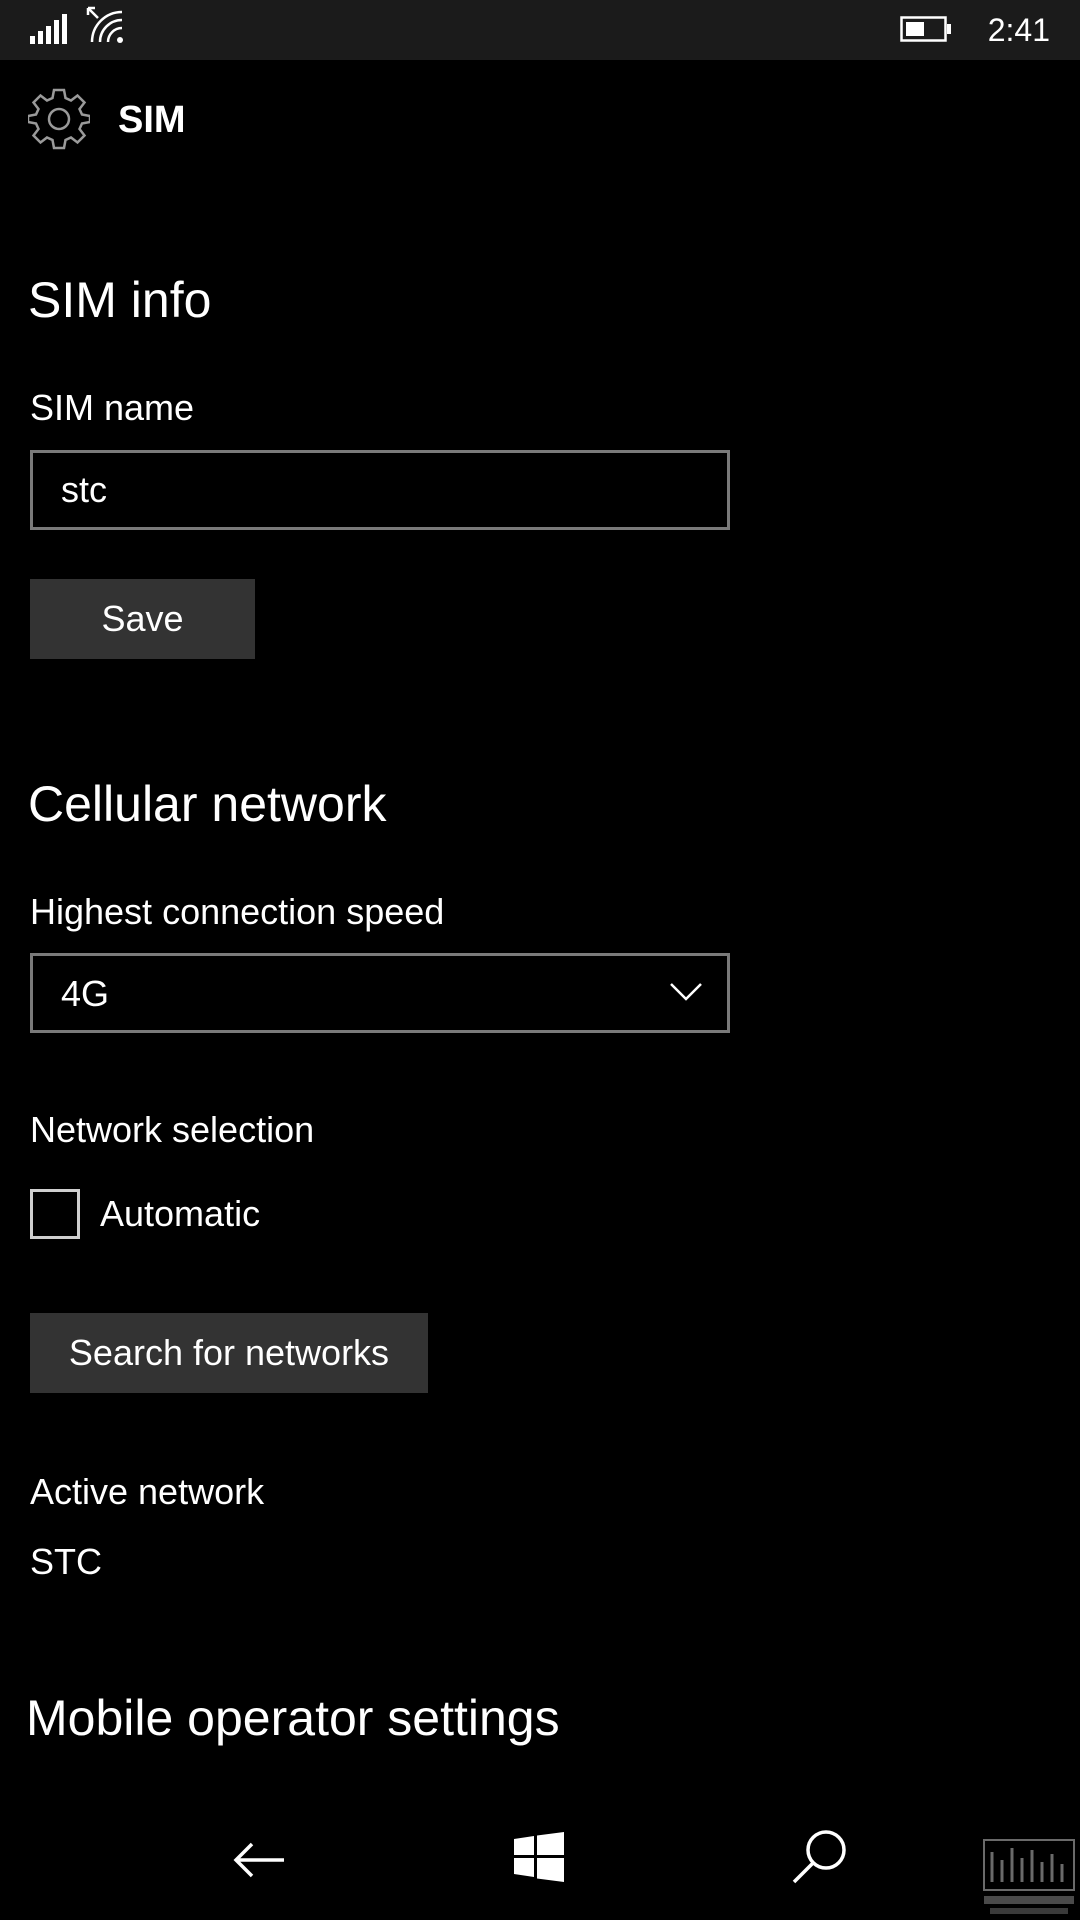 The image size is (1080, 1920). I want to click on connection-speed-dropdown: 4G, so click(380, 993).